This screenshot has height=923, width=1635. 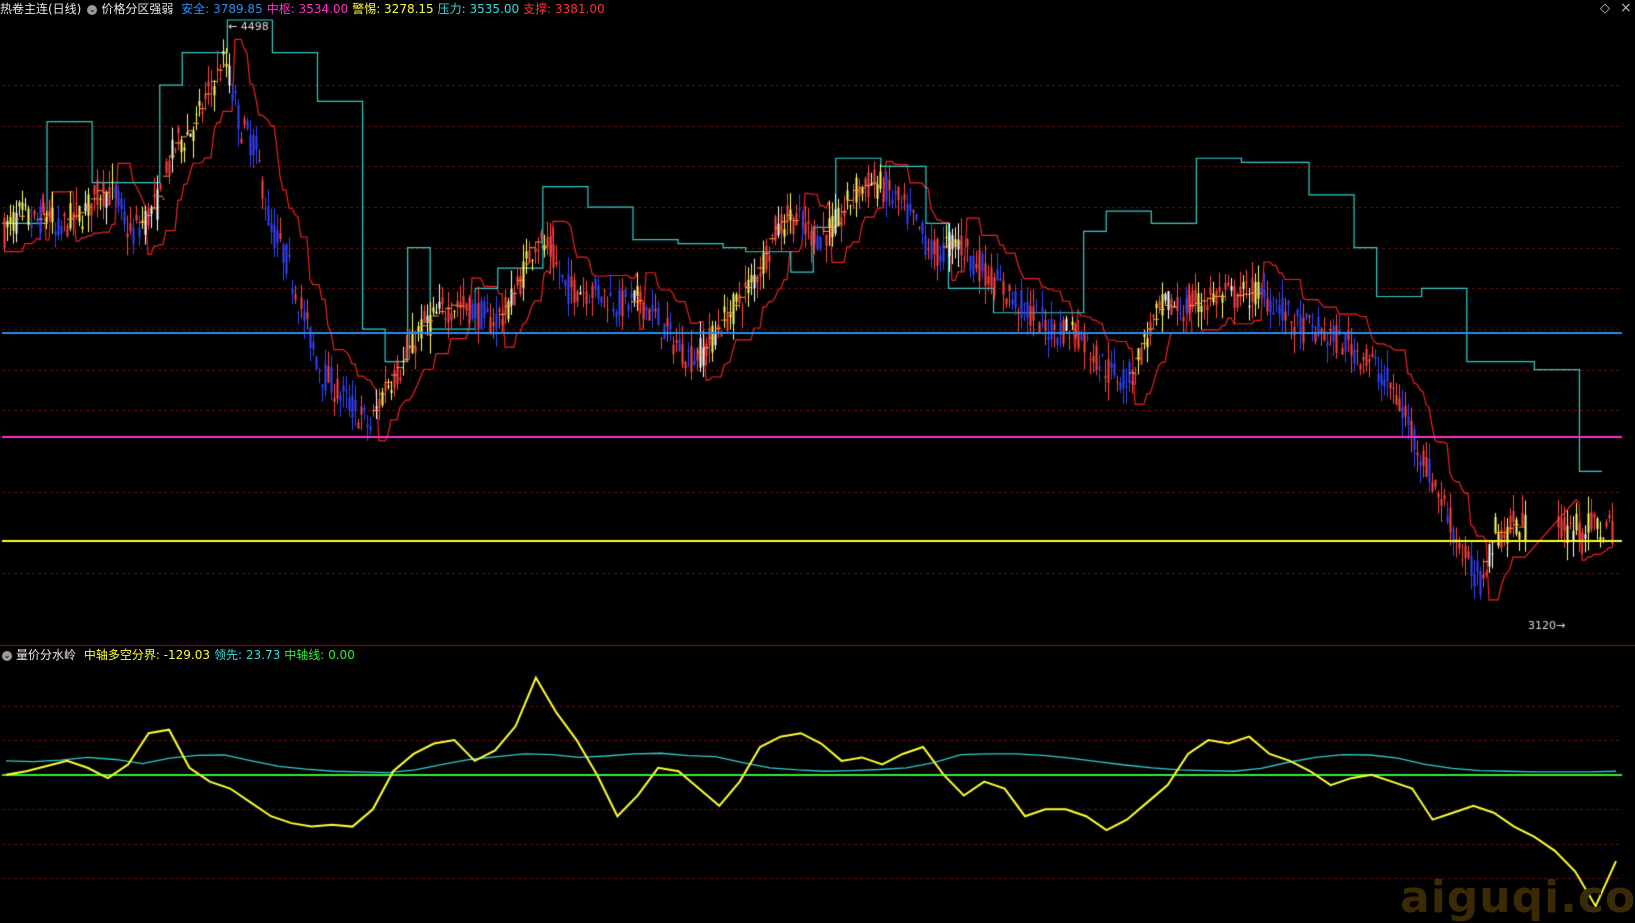 I want to click on close-icon: ×, so click(x=1626, y=8).